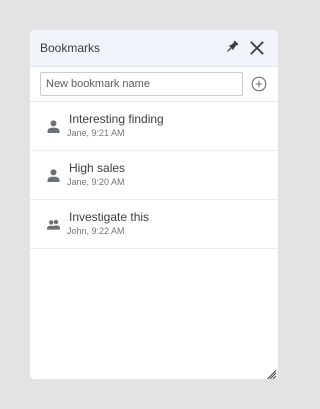 The width and height of the screenshot is (320, 409). I want to click on close-button, so click(257, 48).